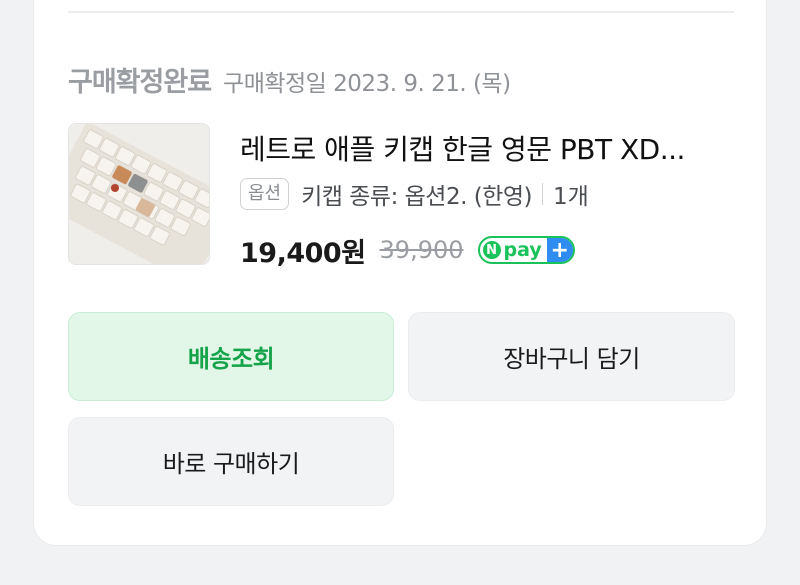 The height and width of the screenshot is (585, 800). What do you see at coordinates (542, 194) in the screenshot?
I see `option-separator` at bounding box center [542, 194].